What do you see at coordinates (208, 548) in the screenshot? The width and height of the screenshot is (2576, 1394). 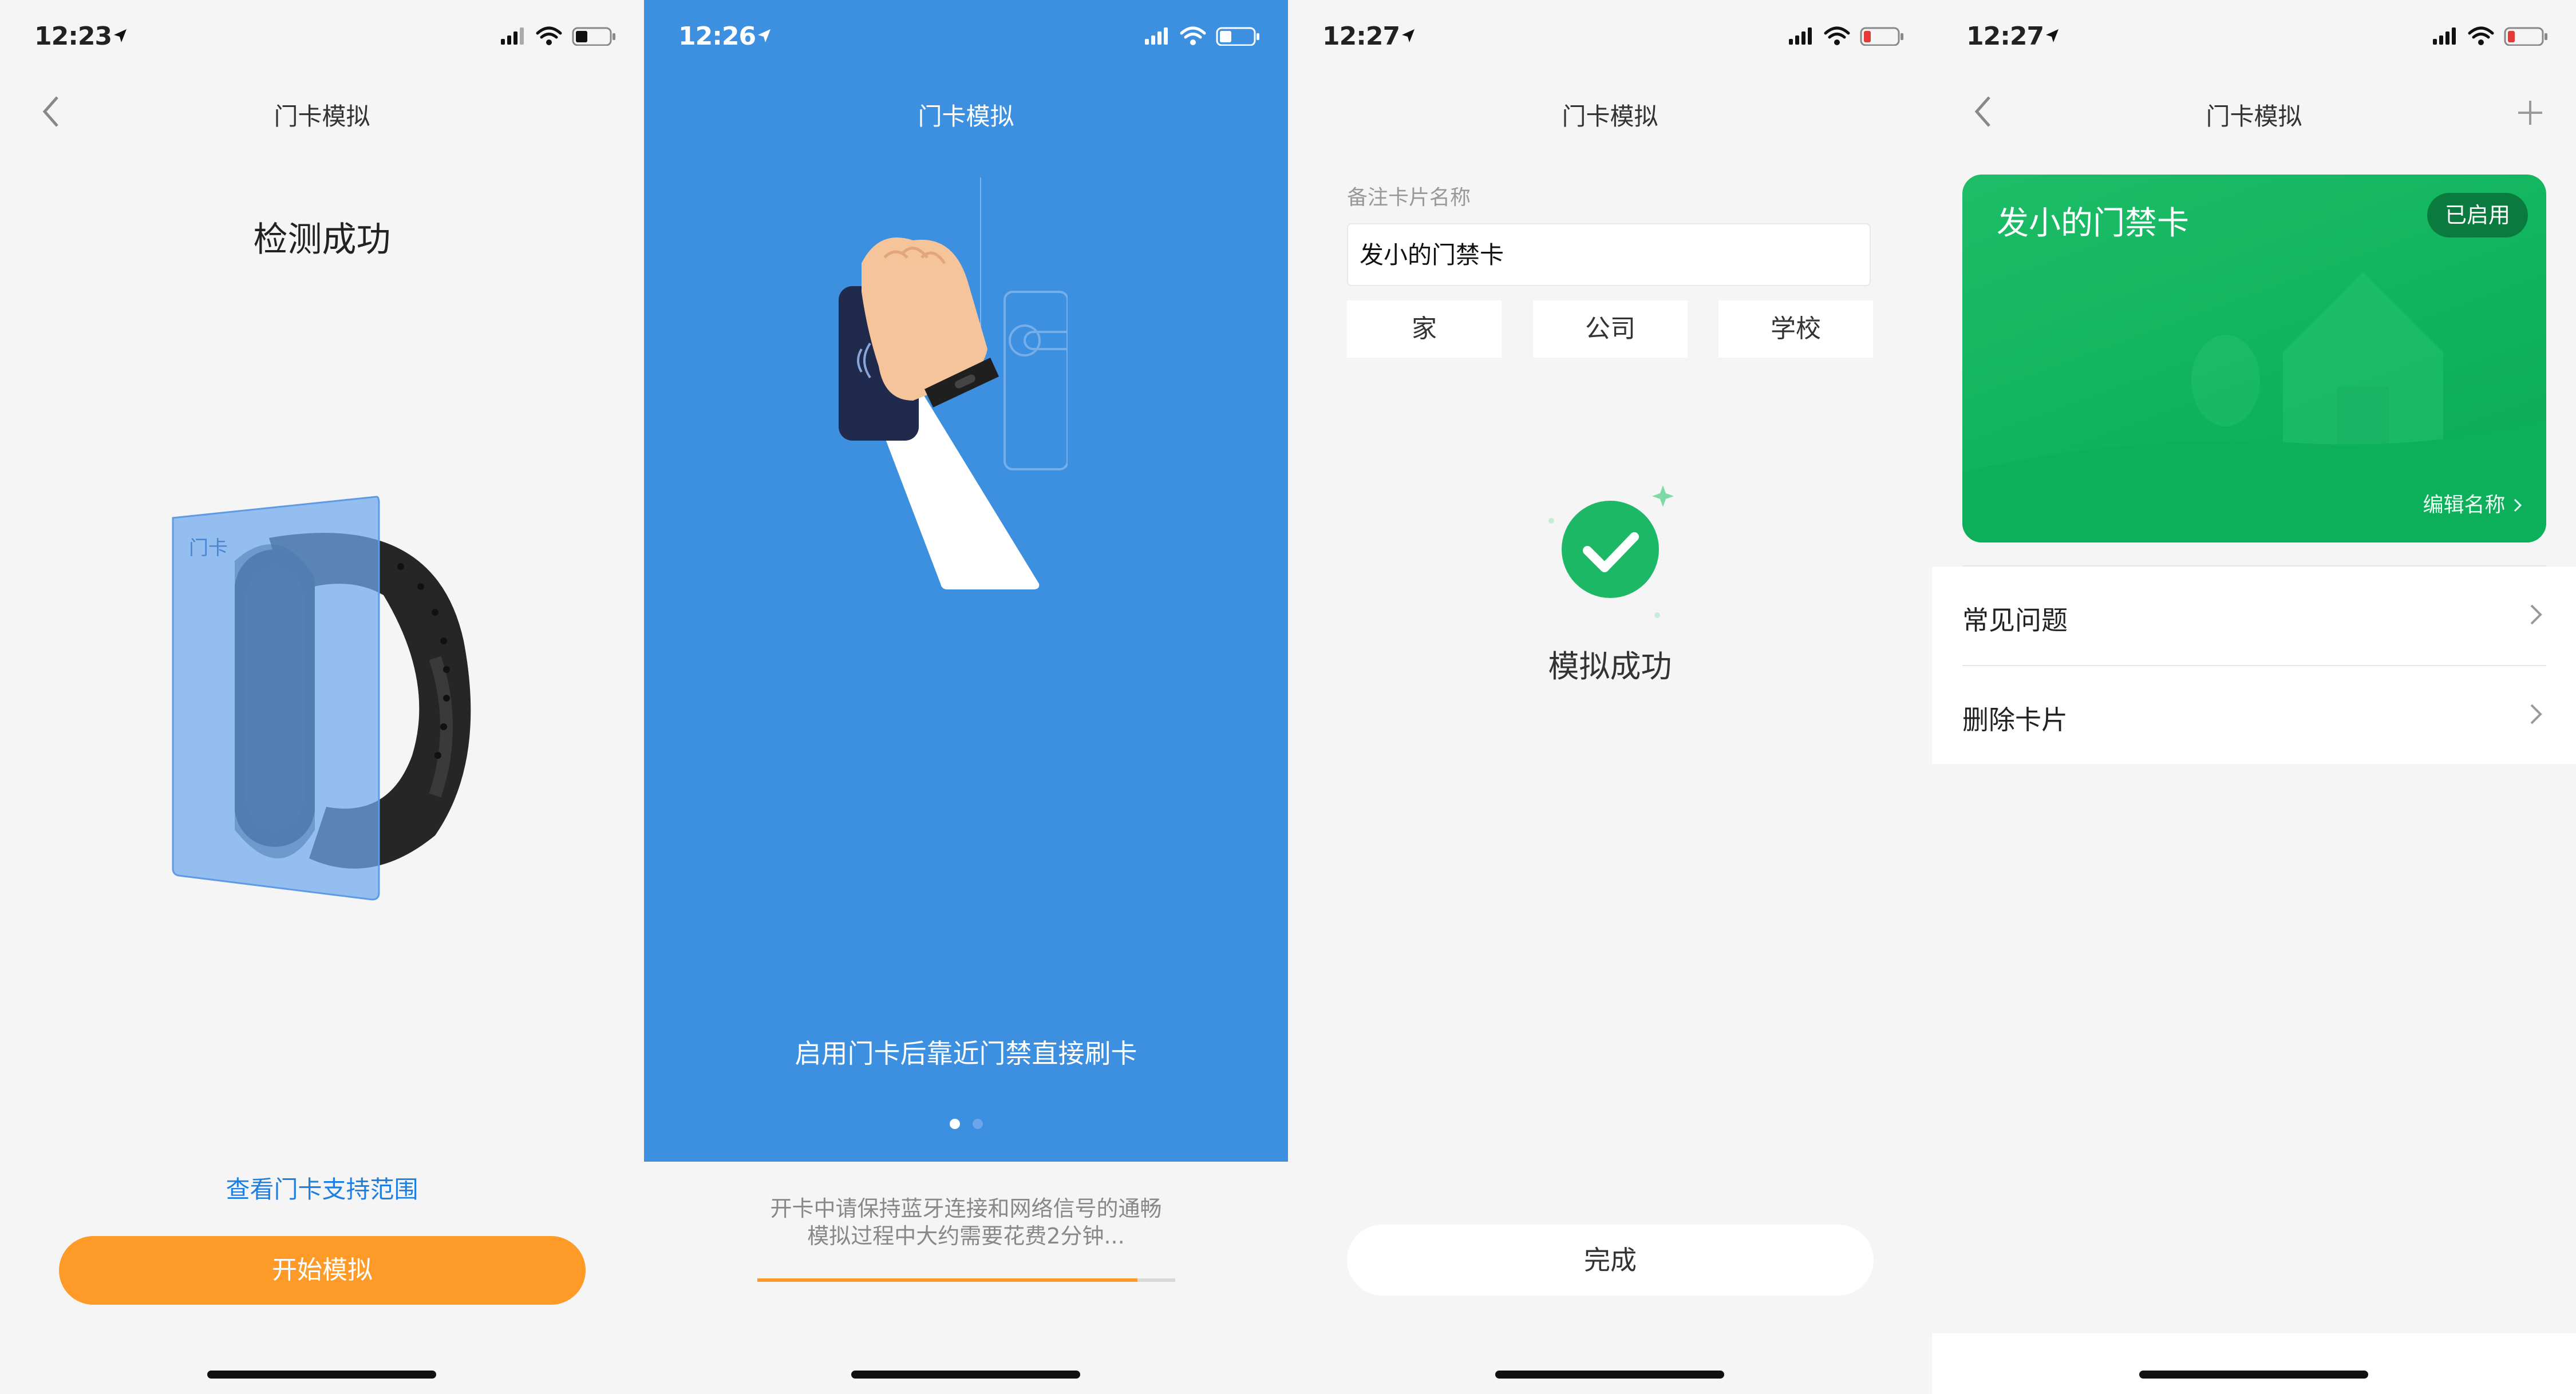 I see `card-label: 门卡` at bounding box center [208, 548].